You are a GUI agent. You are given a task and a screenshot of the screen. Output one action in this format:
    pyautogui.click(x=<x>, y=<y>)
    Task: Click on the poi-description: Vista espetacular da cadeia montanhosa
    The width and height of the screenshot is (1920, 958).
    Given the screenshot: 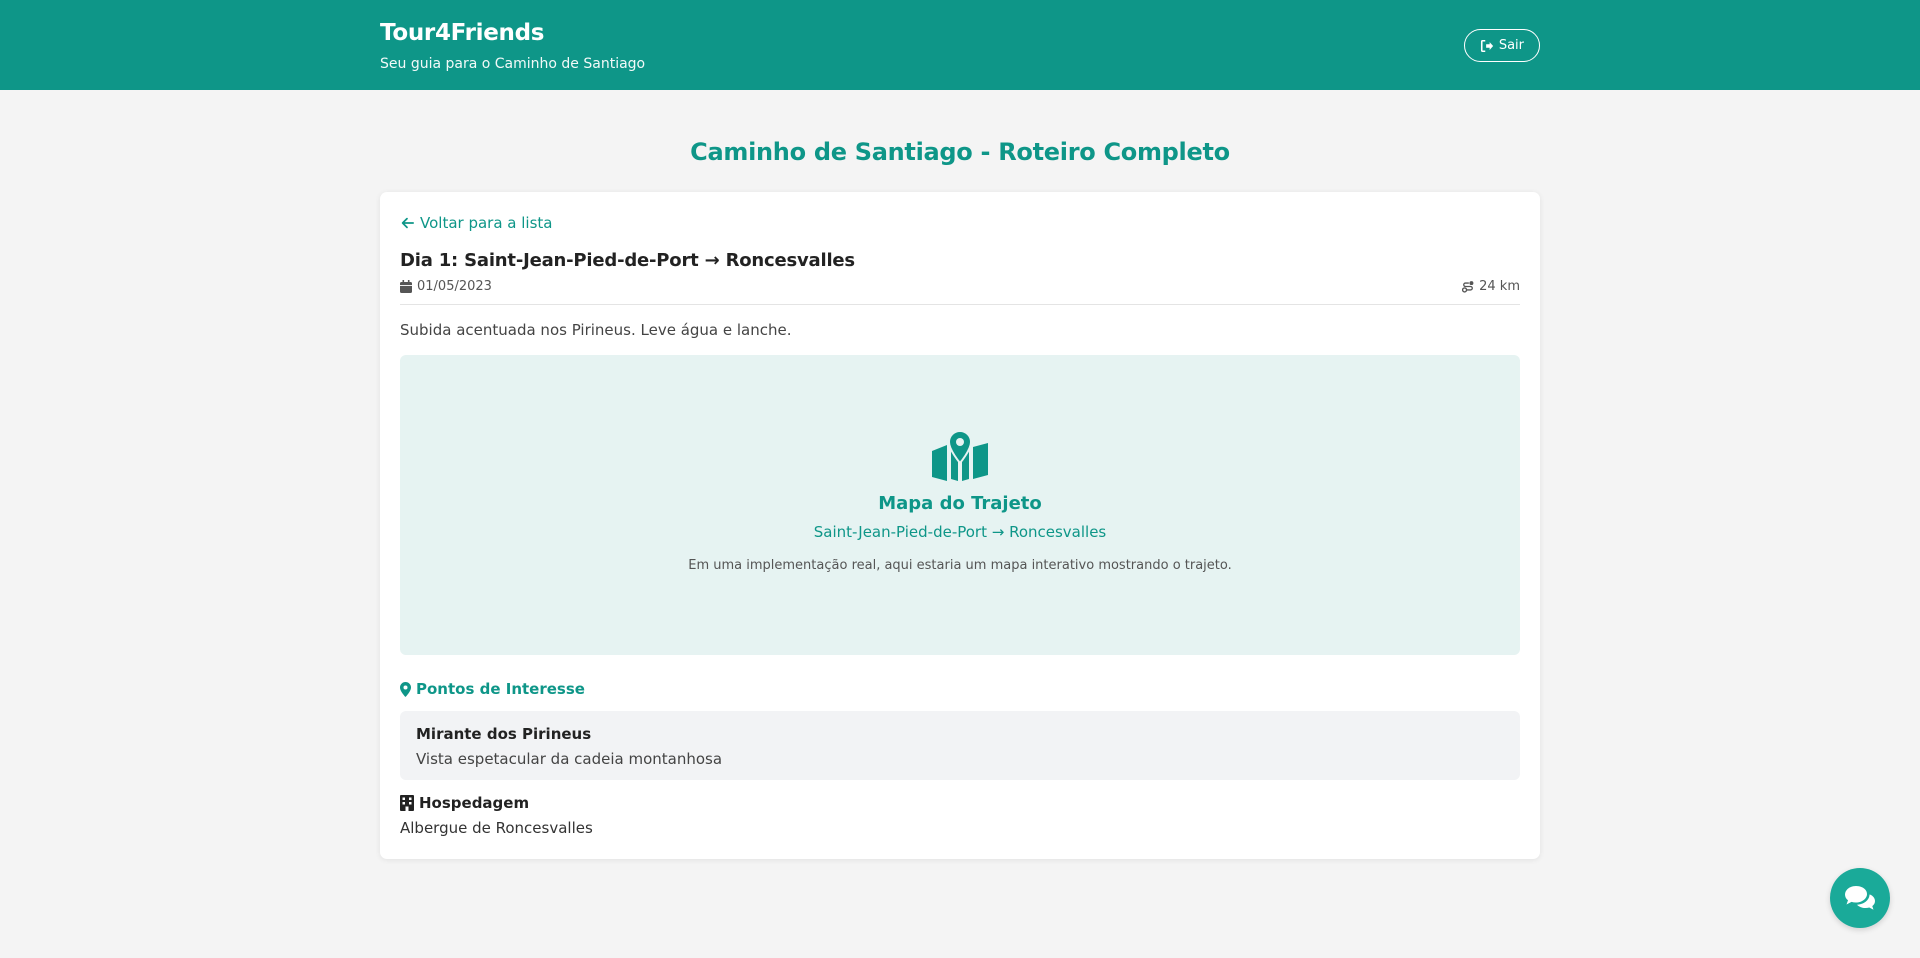 What is the action you would take?
    pyautogui.click(x=569, y=759)
    